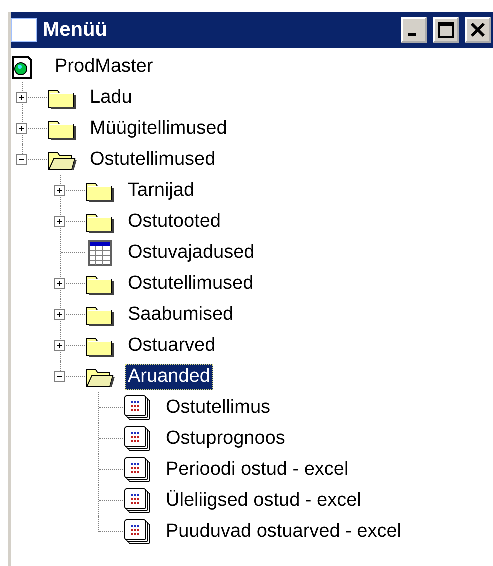 Image resolution: width=493 pixels, height=566 pixels. What do you see at coordinates (111, 97) in the screenshot?
I see `tree-item: Ladu` at bounding box center [111, 97].